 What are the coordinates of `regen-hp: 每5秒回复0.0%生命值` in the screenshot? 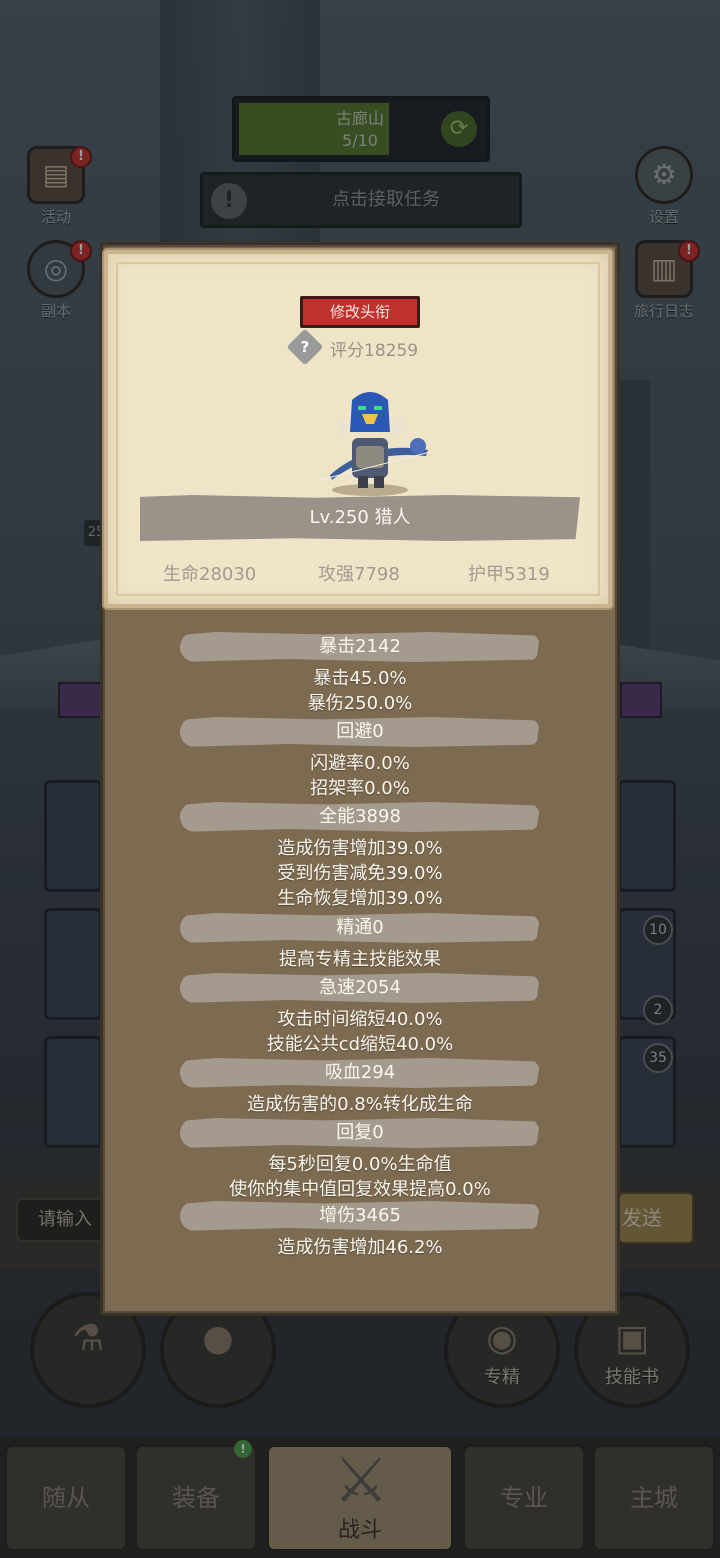 It's located at (360, 1164).